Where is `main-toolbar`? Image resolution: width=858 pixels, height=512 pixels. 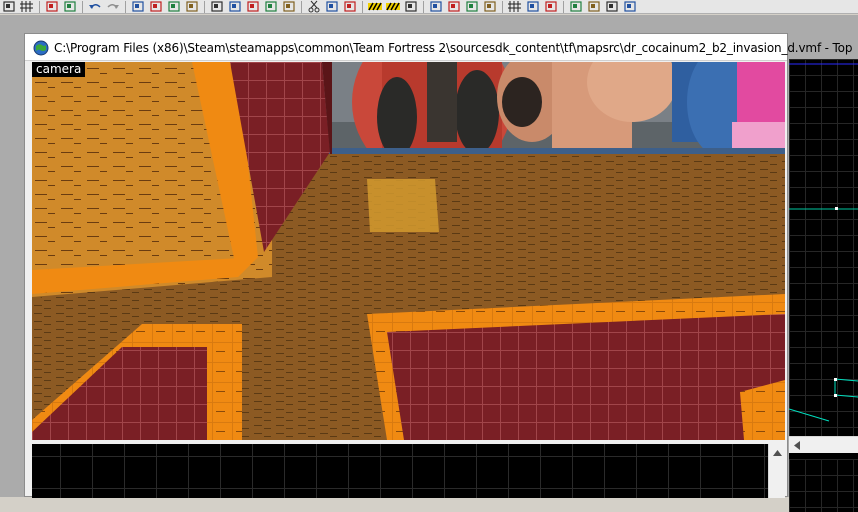
main-toolbar is located at coordinates (429, 7).